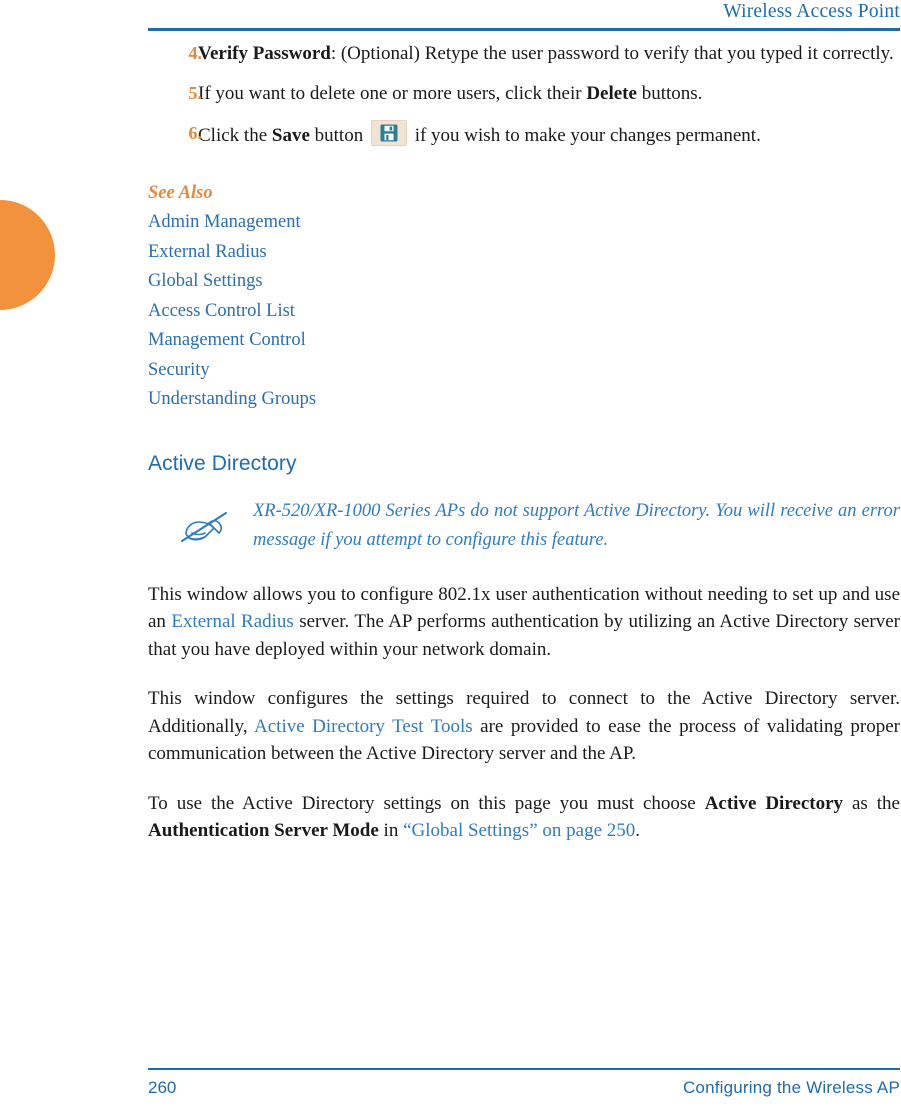  Describe the element at coordinates (27, 255) in the screenshot. I see `edge-thumb-tab` at that location.